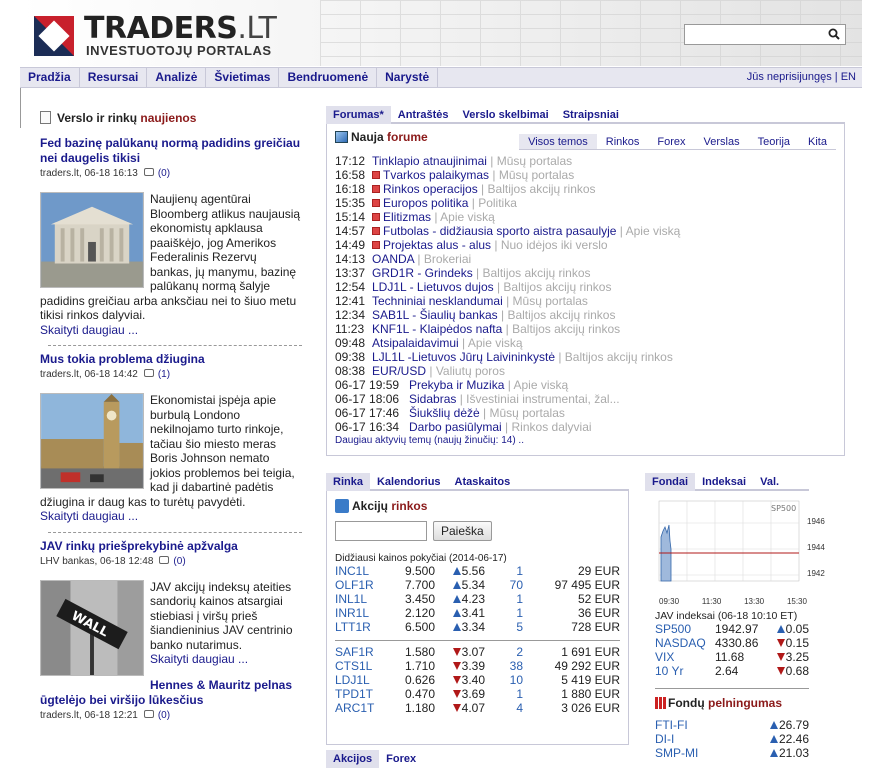 This screenshot has height=769, width=874. What do you see at coordinates (732, 657) in the screenshot?
I see `index-row: VIX 11.68 3.25` at bounding box center [732, 657].